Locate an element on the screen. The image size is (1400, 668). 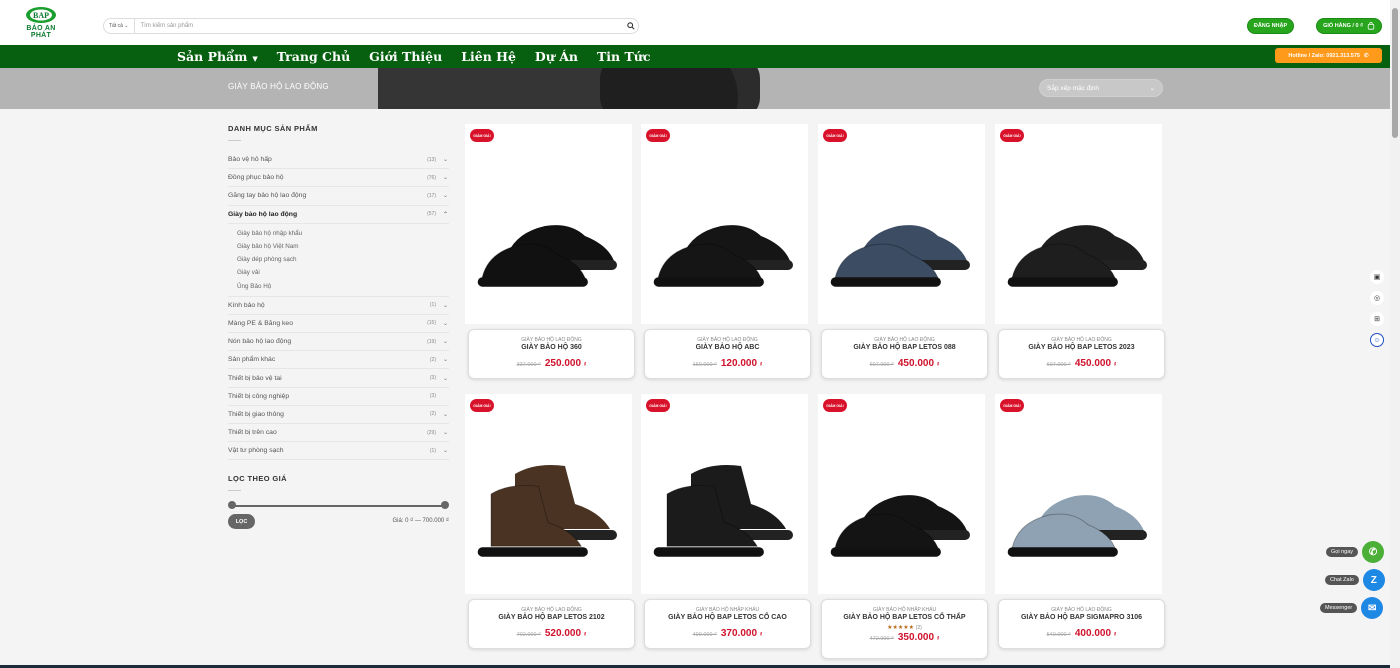
subcategory-item: Giày bảo hộ nhập khẩu is located at coordinates (343, 233).